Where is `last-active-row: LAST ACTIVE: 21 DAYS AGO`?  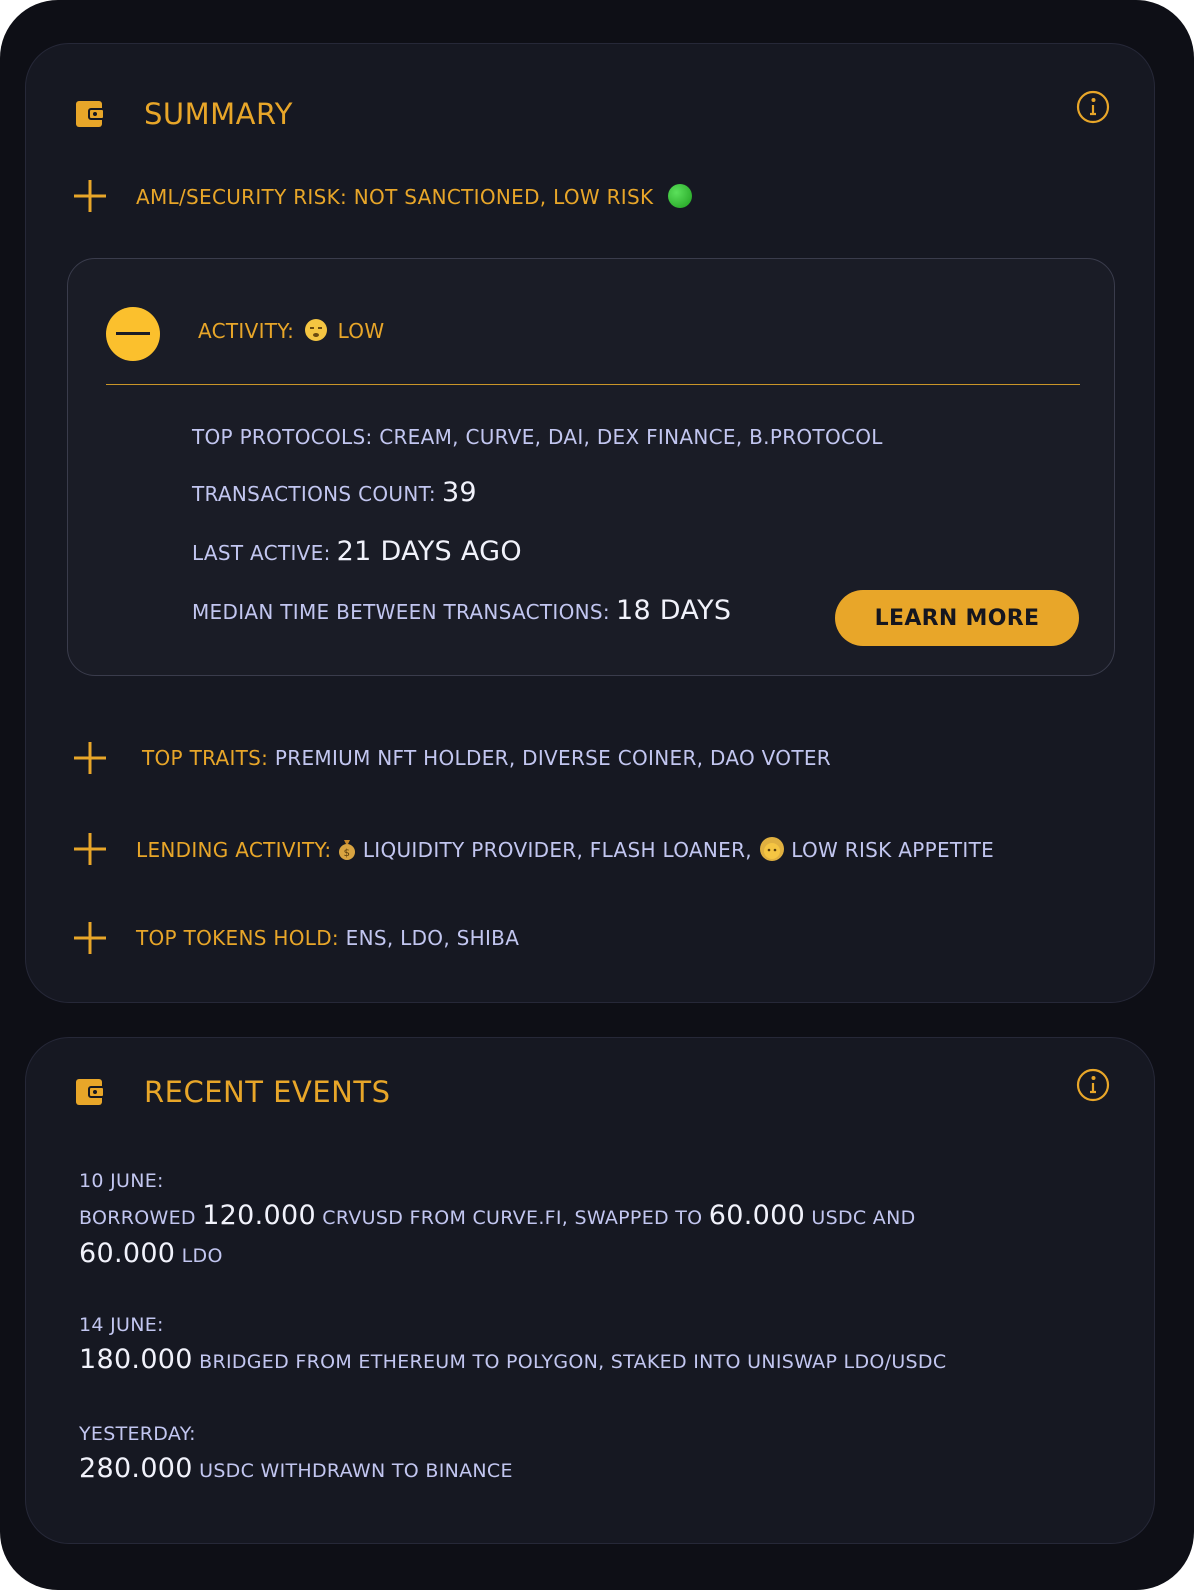
last-active-row: LAST ACTIVE: 21 DAYS AGO is located at coordinates (357, 551).